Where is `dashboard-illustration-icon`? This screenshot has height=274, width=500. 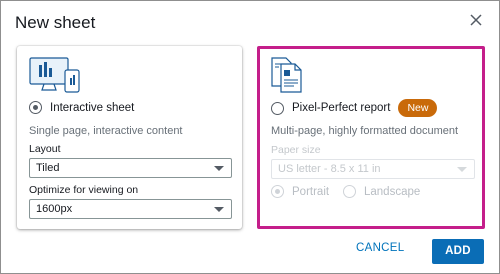 dashboard-illustration-icon is located at coordinates (54, 75).